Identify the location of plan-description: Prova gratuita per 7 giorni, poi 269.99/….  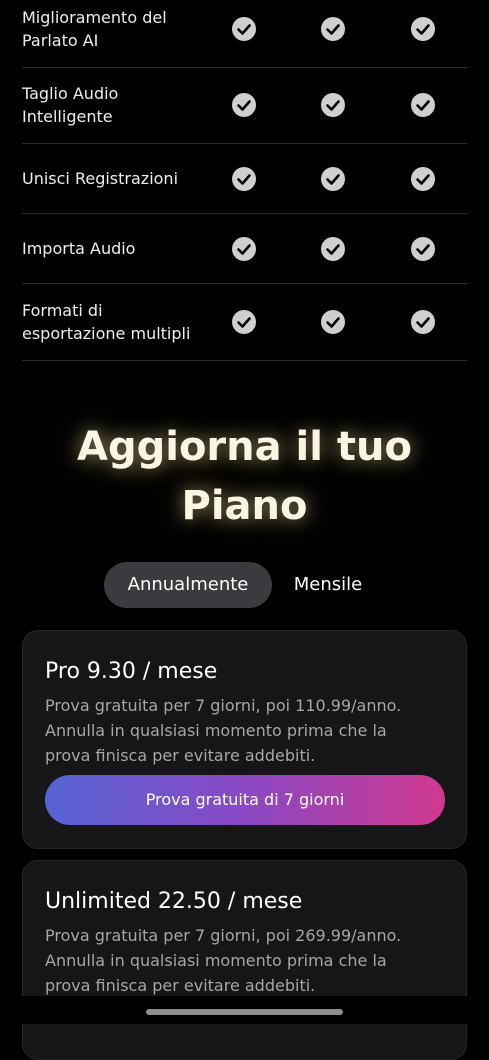
(223, 960).